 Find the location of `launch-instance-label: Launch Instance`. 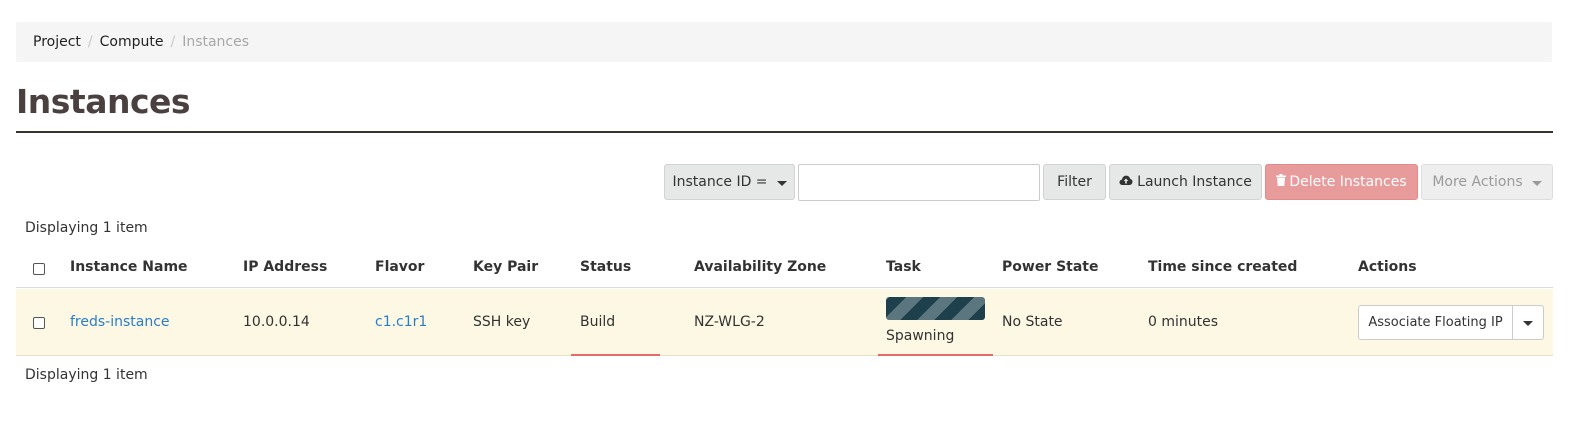

launch-instance-label: Launch Instance is located at coordinates (1194, 182).